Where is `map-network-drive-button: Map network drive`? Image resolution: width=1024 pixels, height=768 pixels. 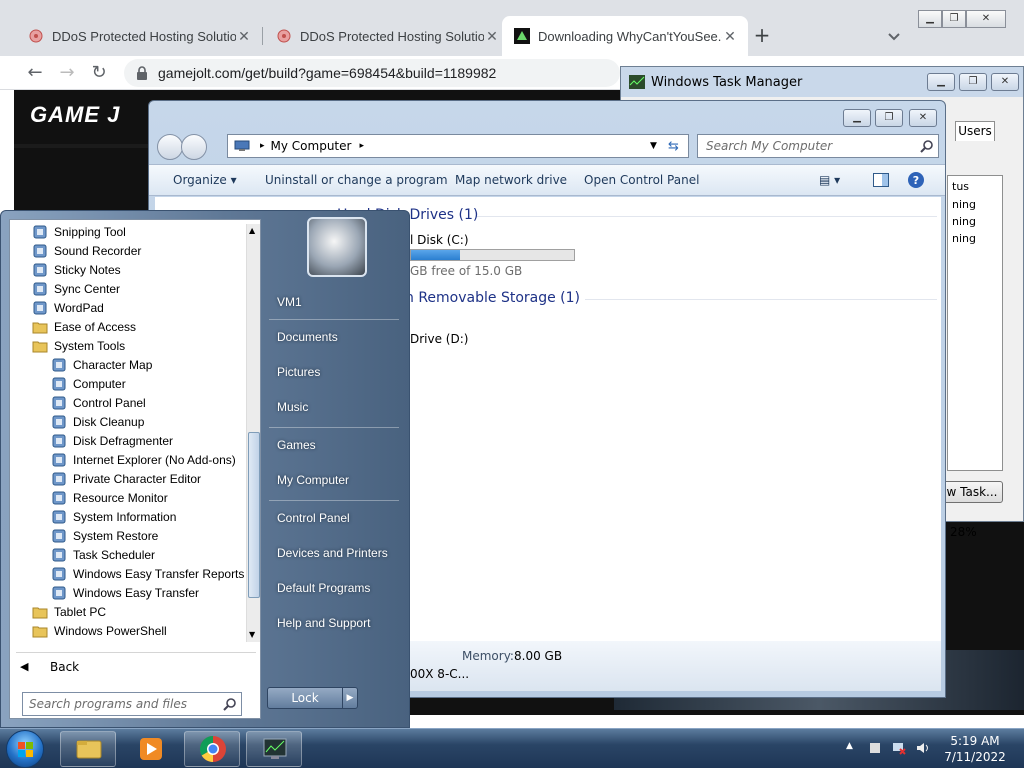 map-network-drive-button: Map network drive is located at coordinates (511, 180).